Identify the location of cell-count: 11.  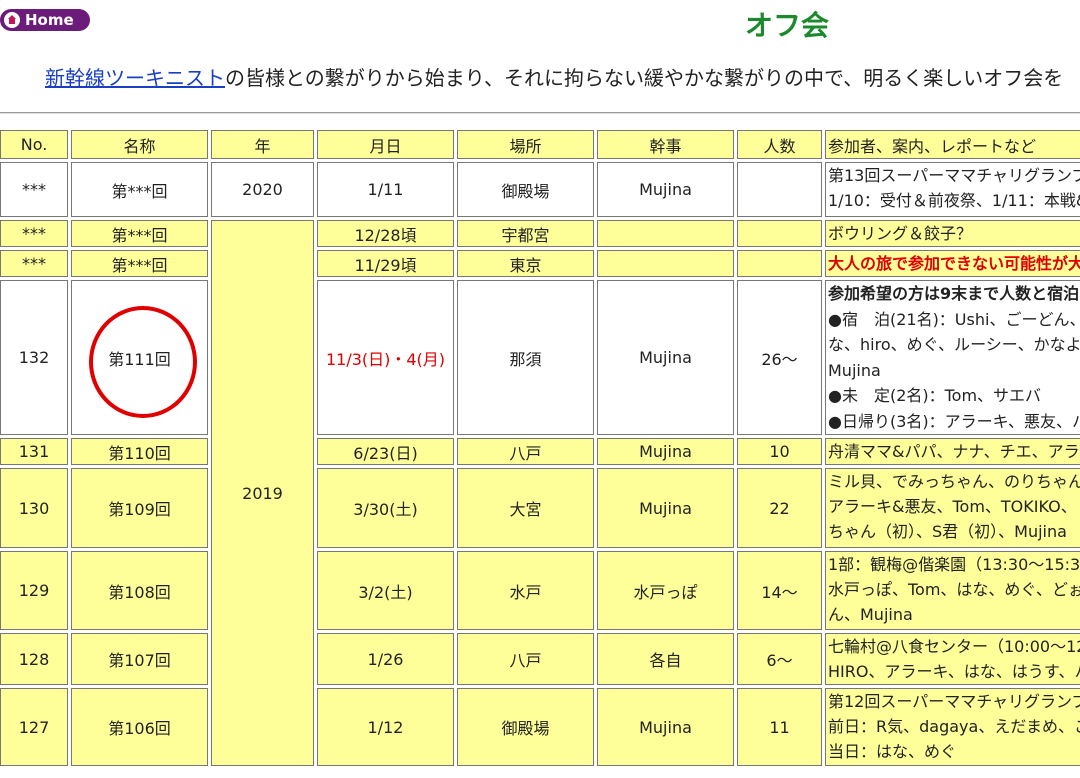
(779, 727).